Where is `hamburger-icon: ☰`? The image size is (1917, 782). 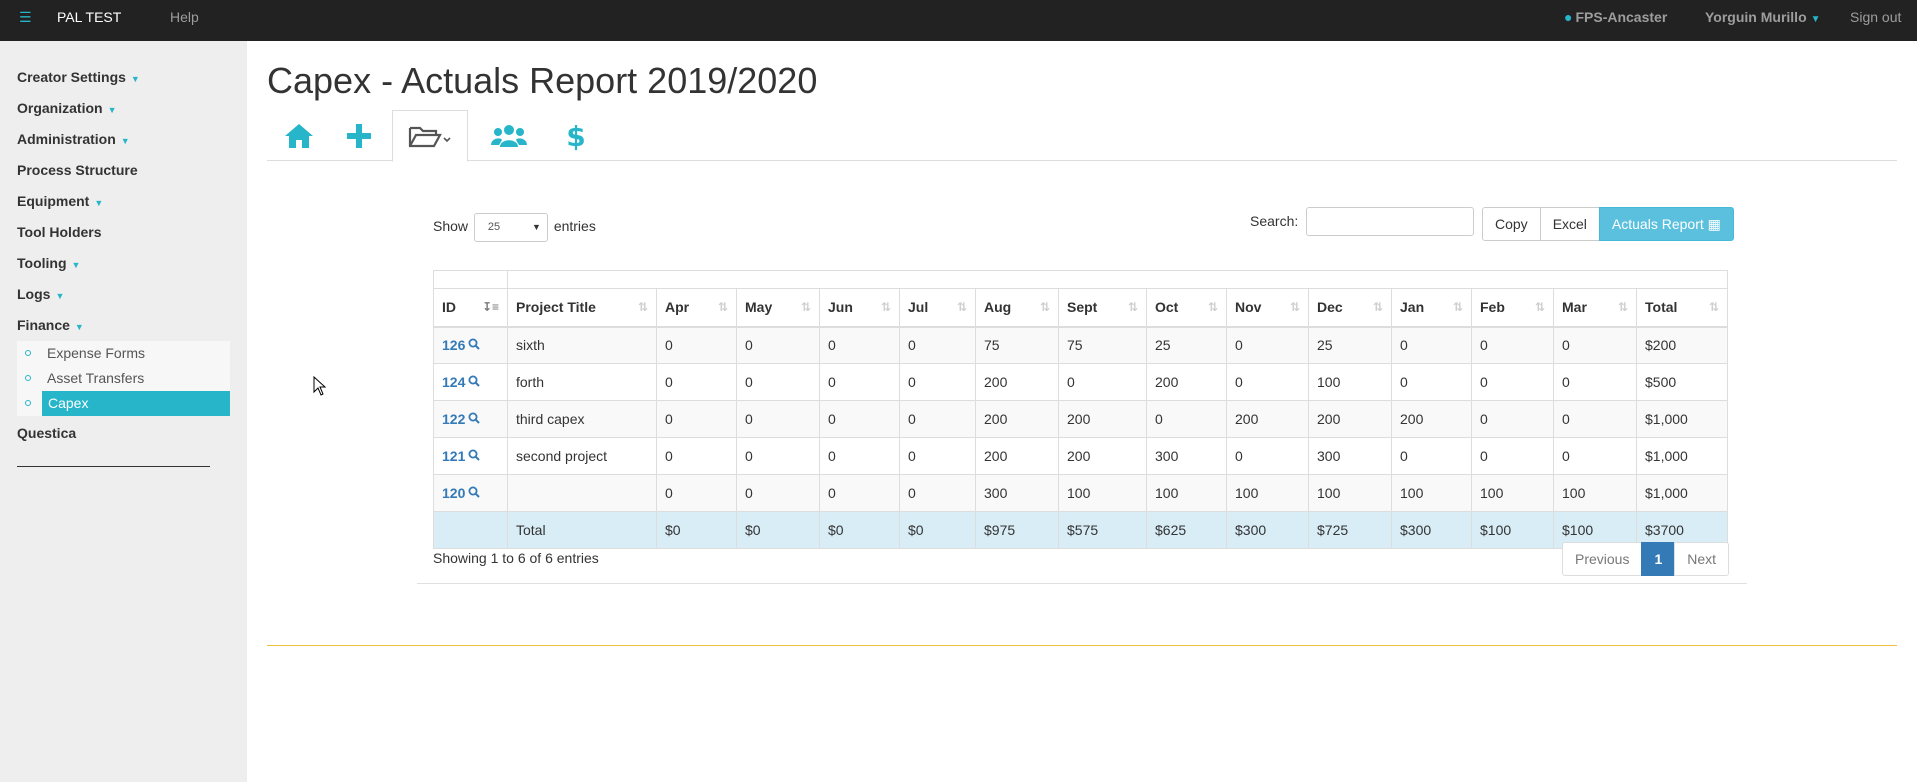 hamburger-icon: ☰ is located at coordinates (25, 20).